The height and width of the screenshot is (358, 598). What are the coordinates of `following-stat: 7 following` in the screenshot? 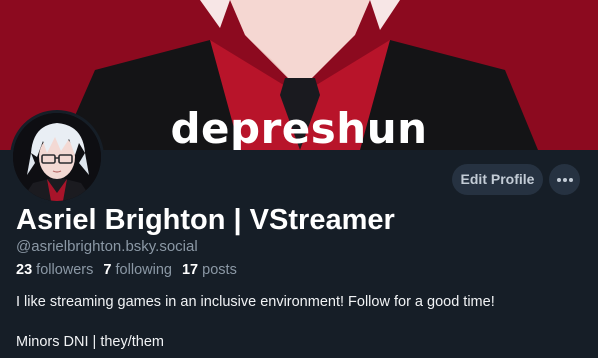 It's located at (137, 270).